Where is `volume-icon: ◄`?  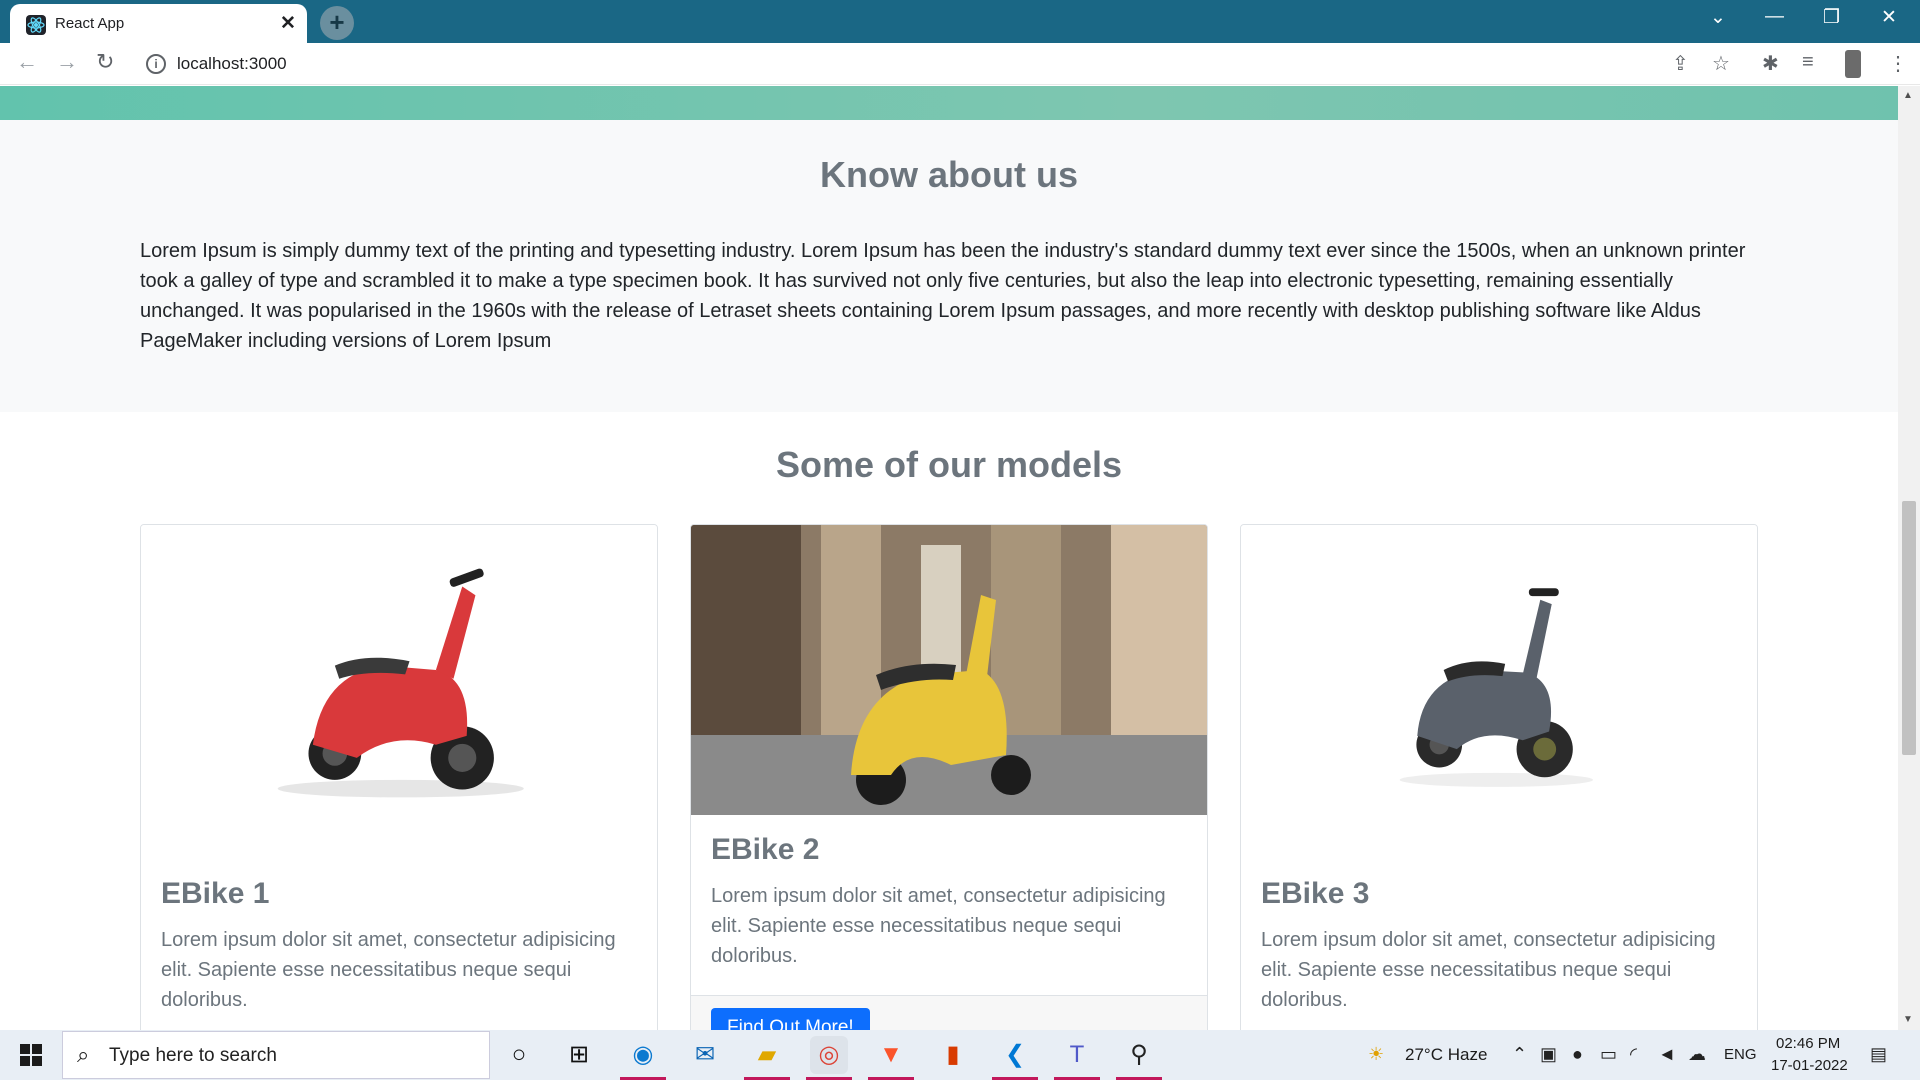 volume-icon: ◄ is located at coordinates (1667, 1054).